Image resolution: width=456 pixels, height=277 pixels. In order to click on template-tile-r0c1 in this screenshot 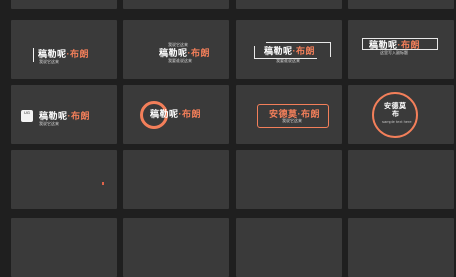, I will do `click(176, 4)`.